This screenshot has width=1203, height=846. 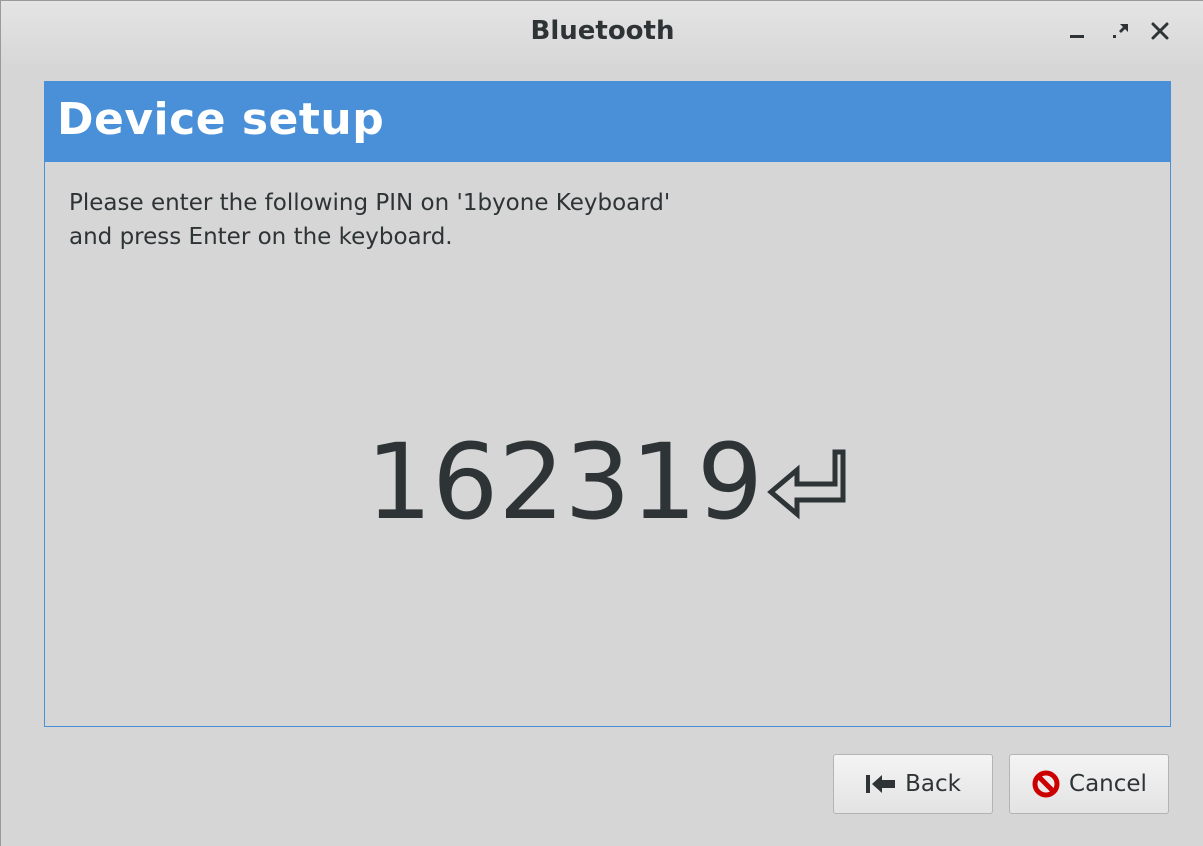 I want to click on maximize-button, so click(x=1121, y=31).